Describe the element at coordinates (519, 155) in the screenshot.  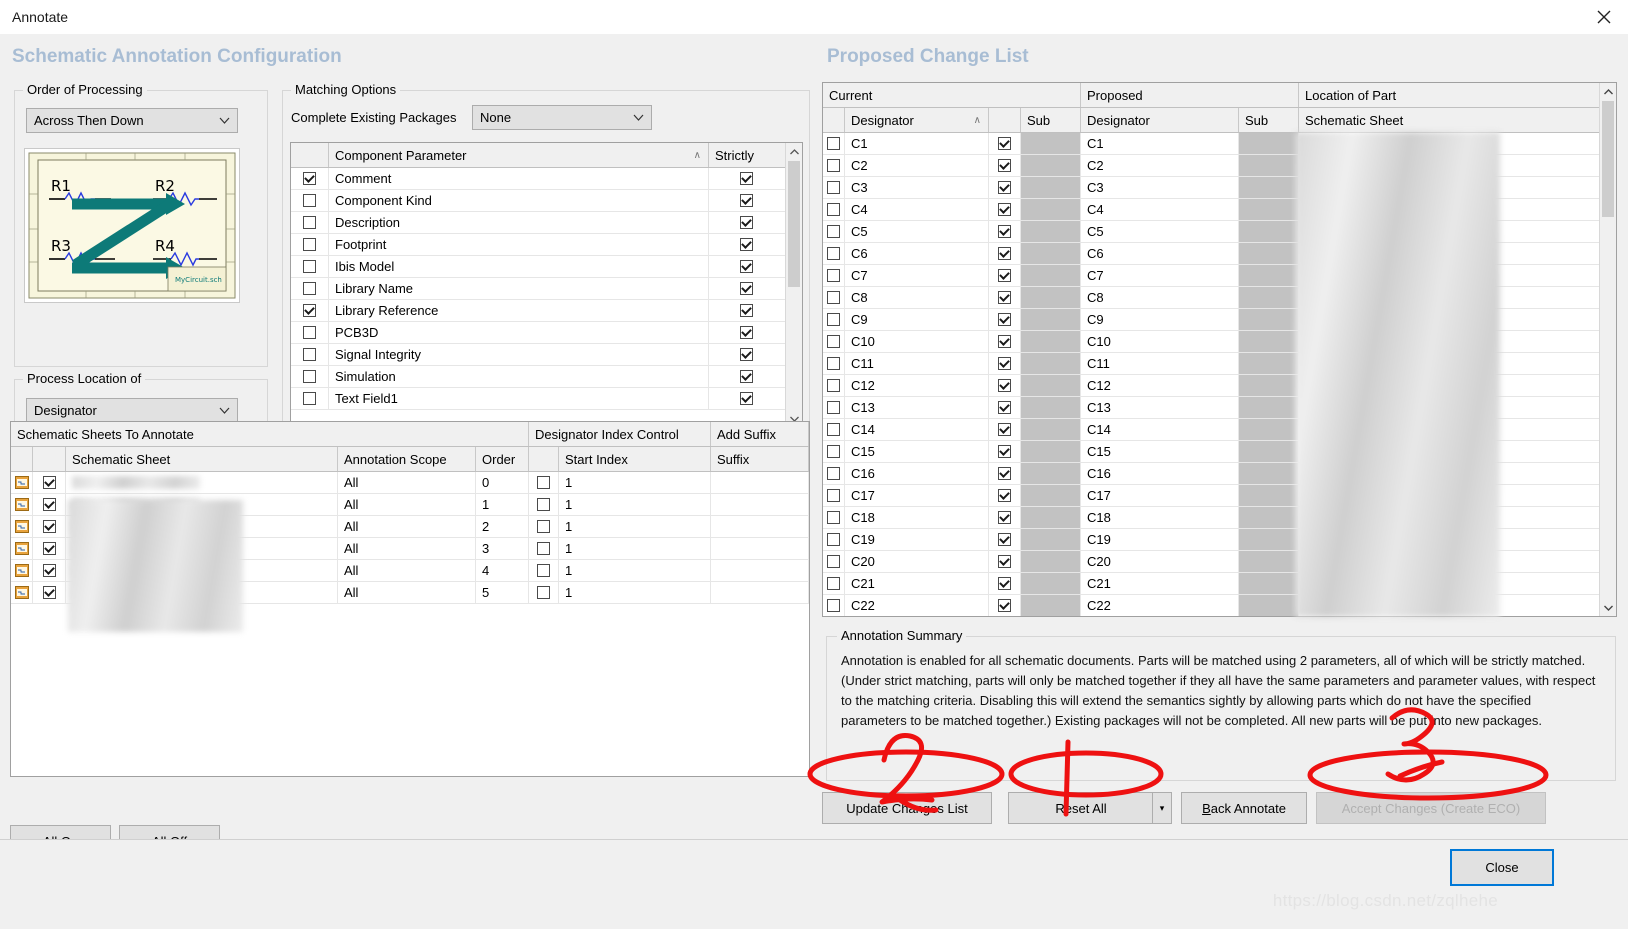
I see `col-component-parameter: Component Parameter ∧` at that location.